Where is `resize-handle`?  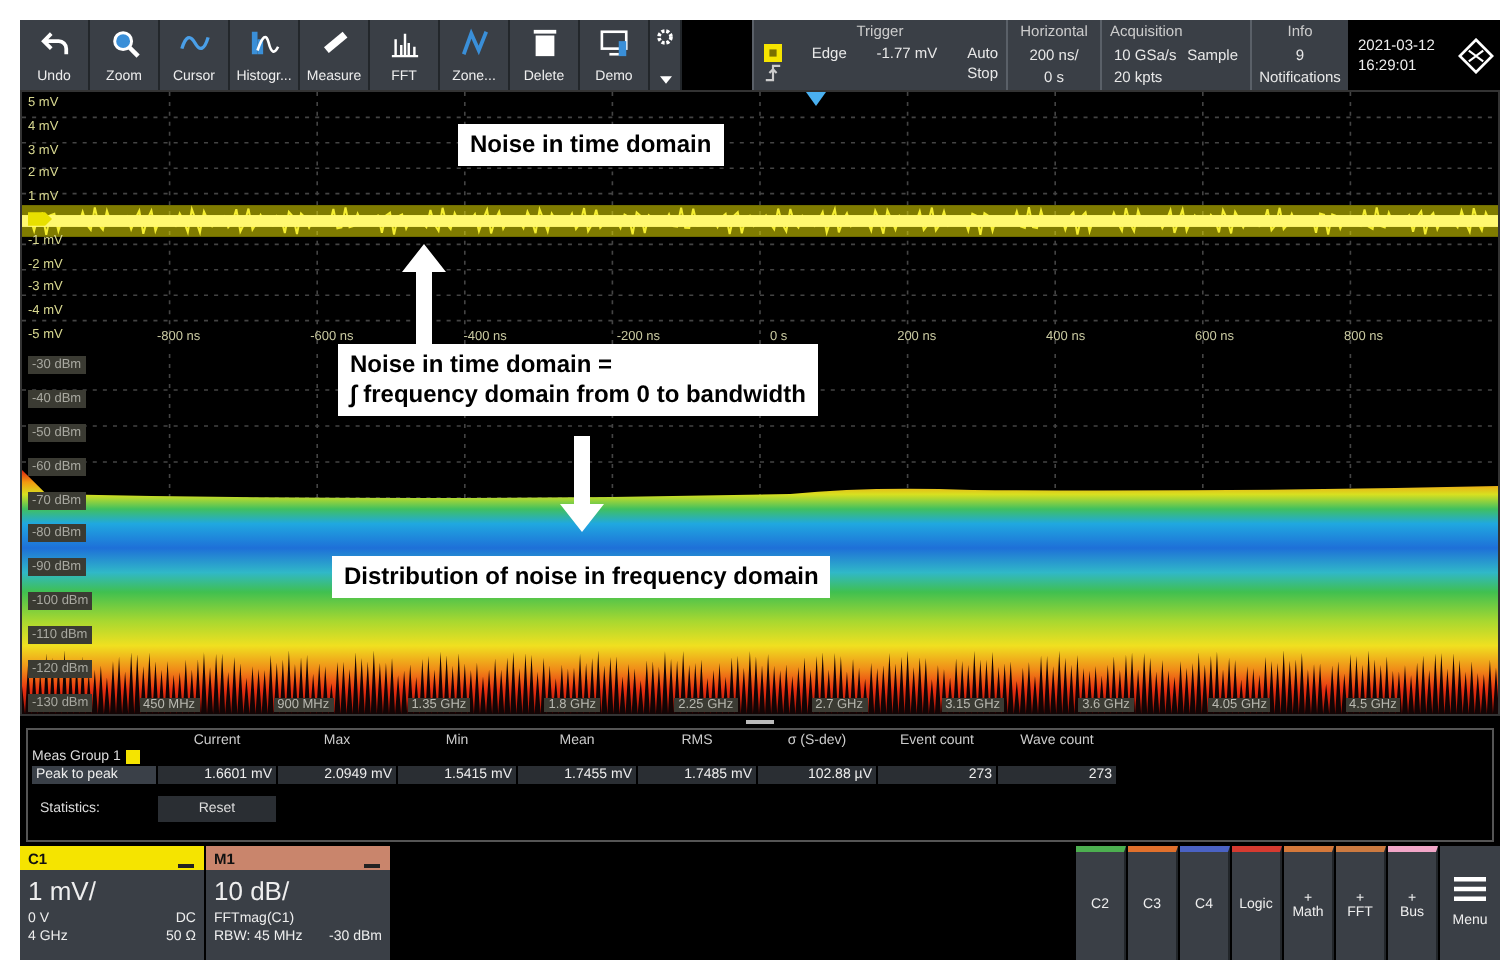
resize-handle is located at coordinates (760, 721).